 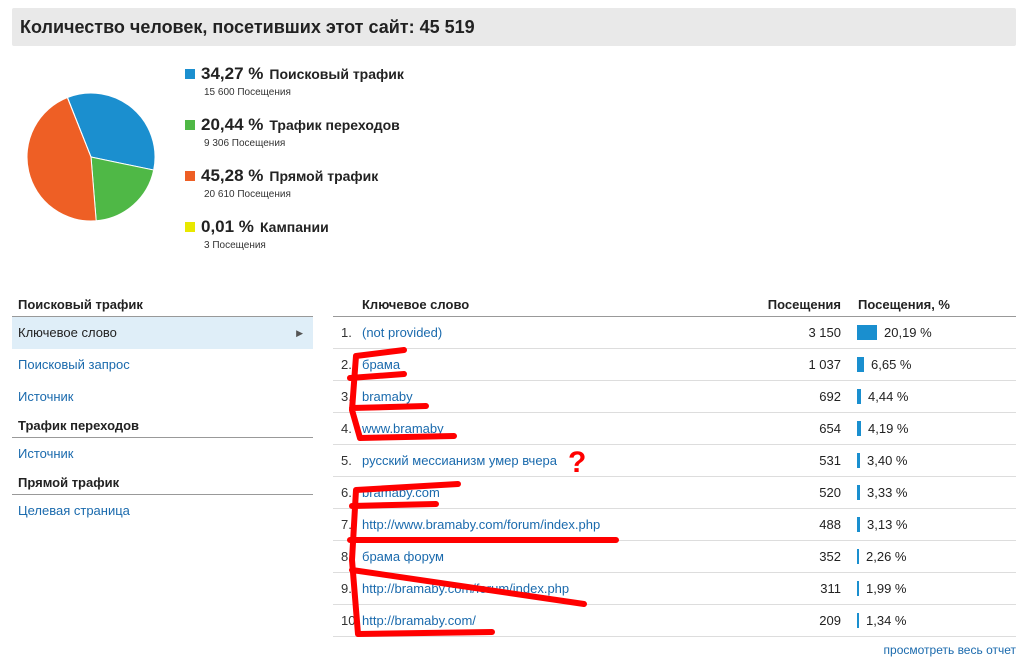 I want to click on percent-cell: 2,26 %, so click(x=928, y=556).